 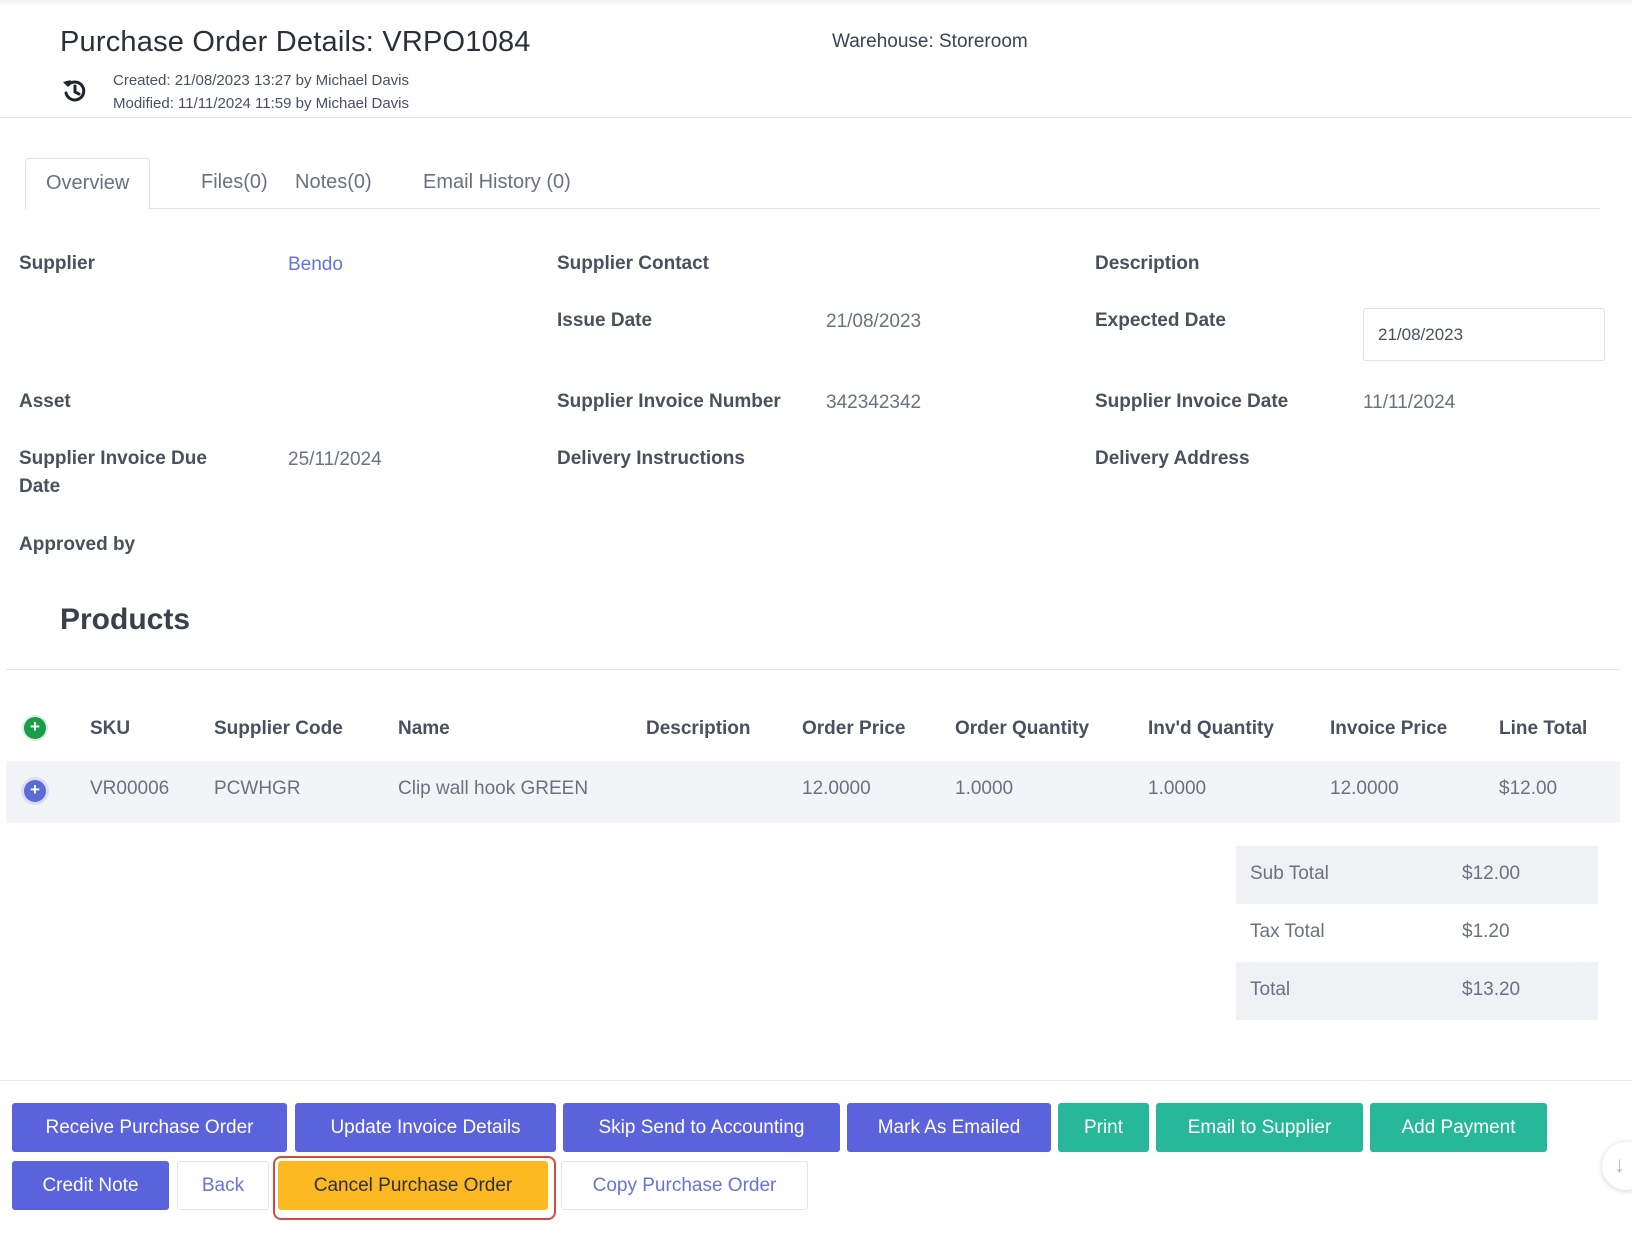 What do you see at coordinates (1022, 728) in the screenshot?
I see `column-order-quantity: Order Quantity` at bounding box center [1022, 728].